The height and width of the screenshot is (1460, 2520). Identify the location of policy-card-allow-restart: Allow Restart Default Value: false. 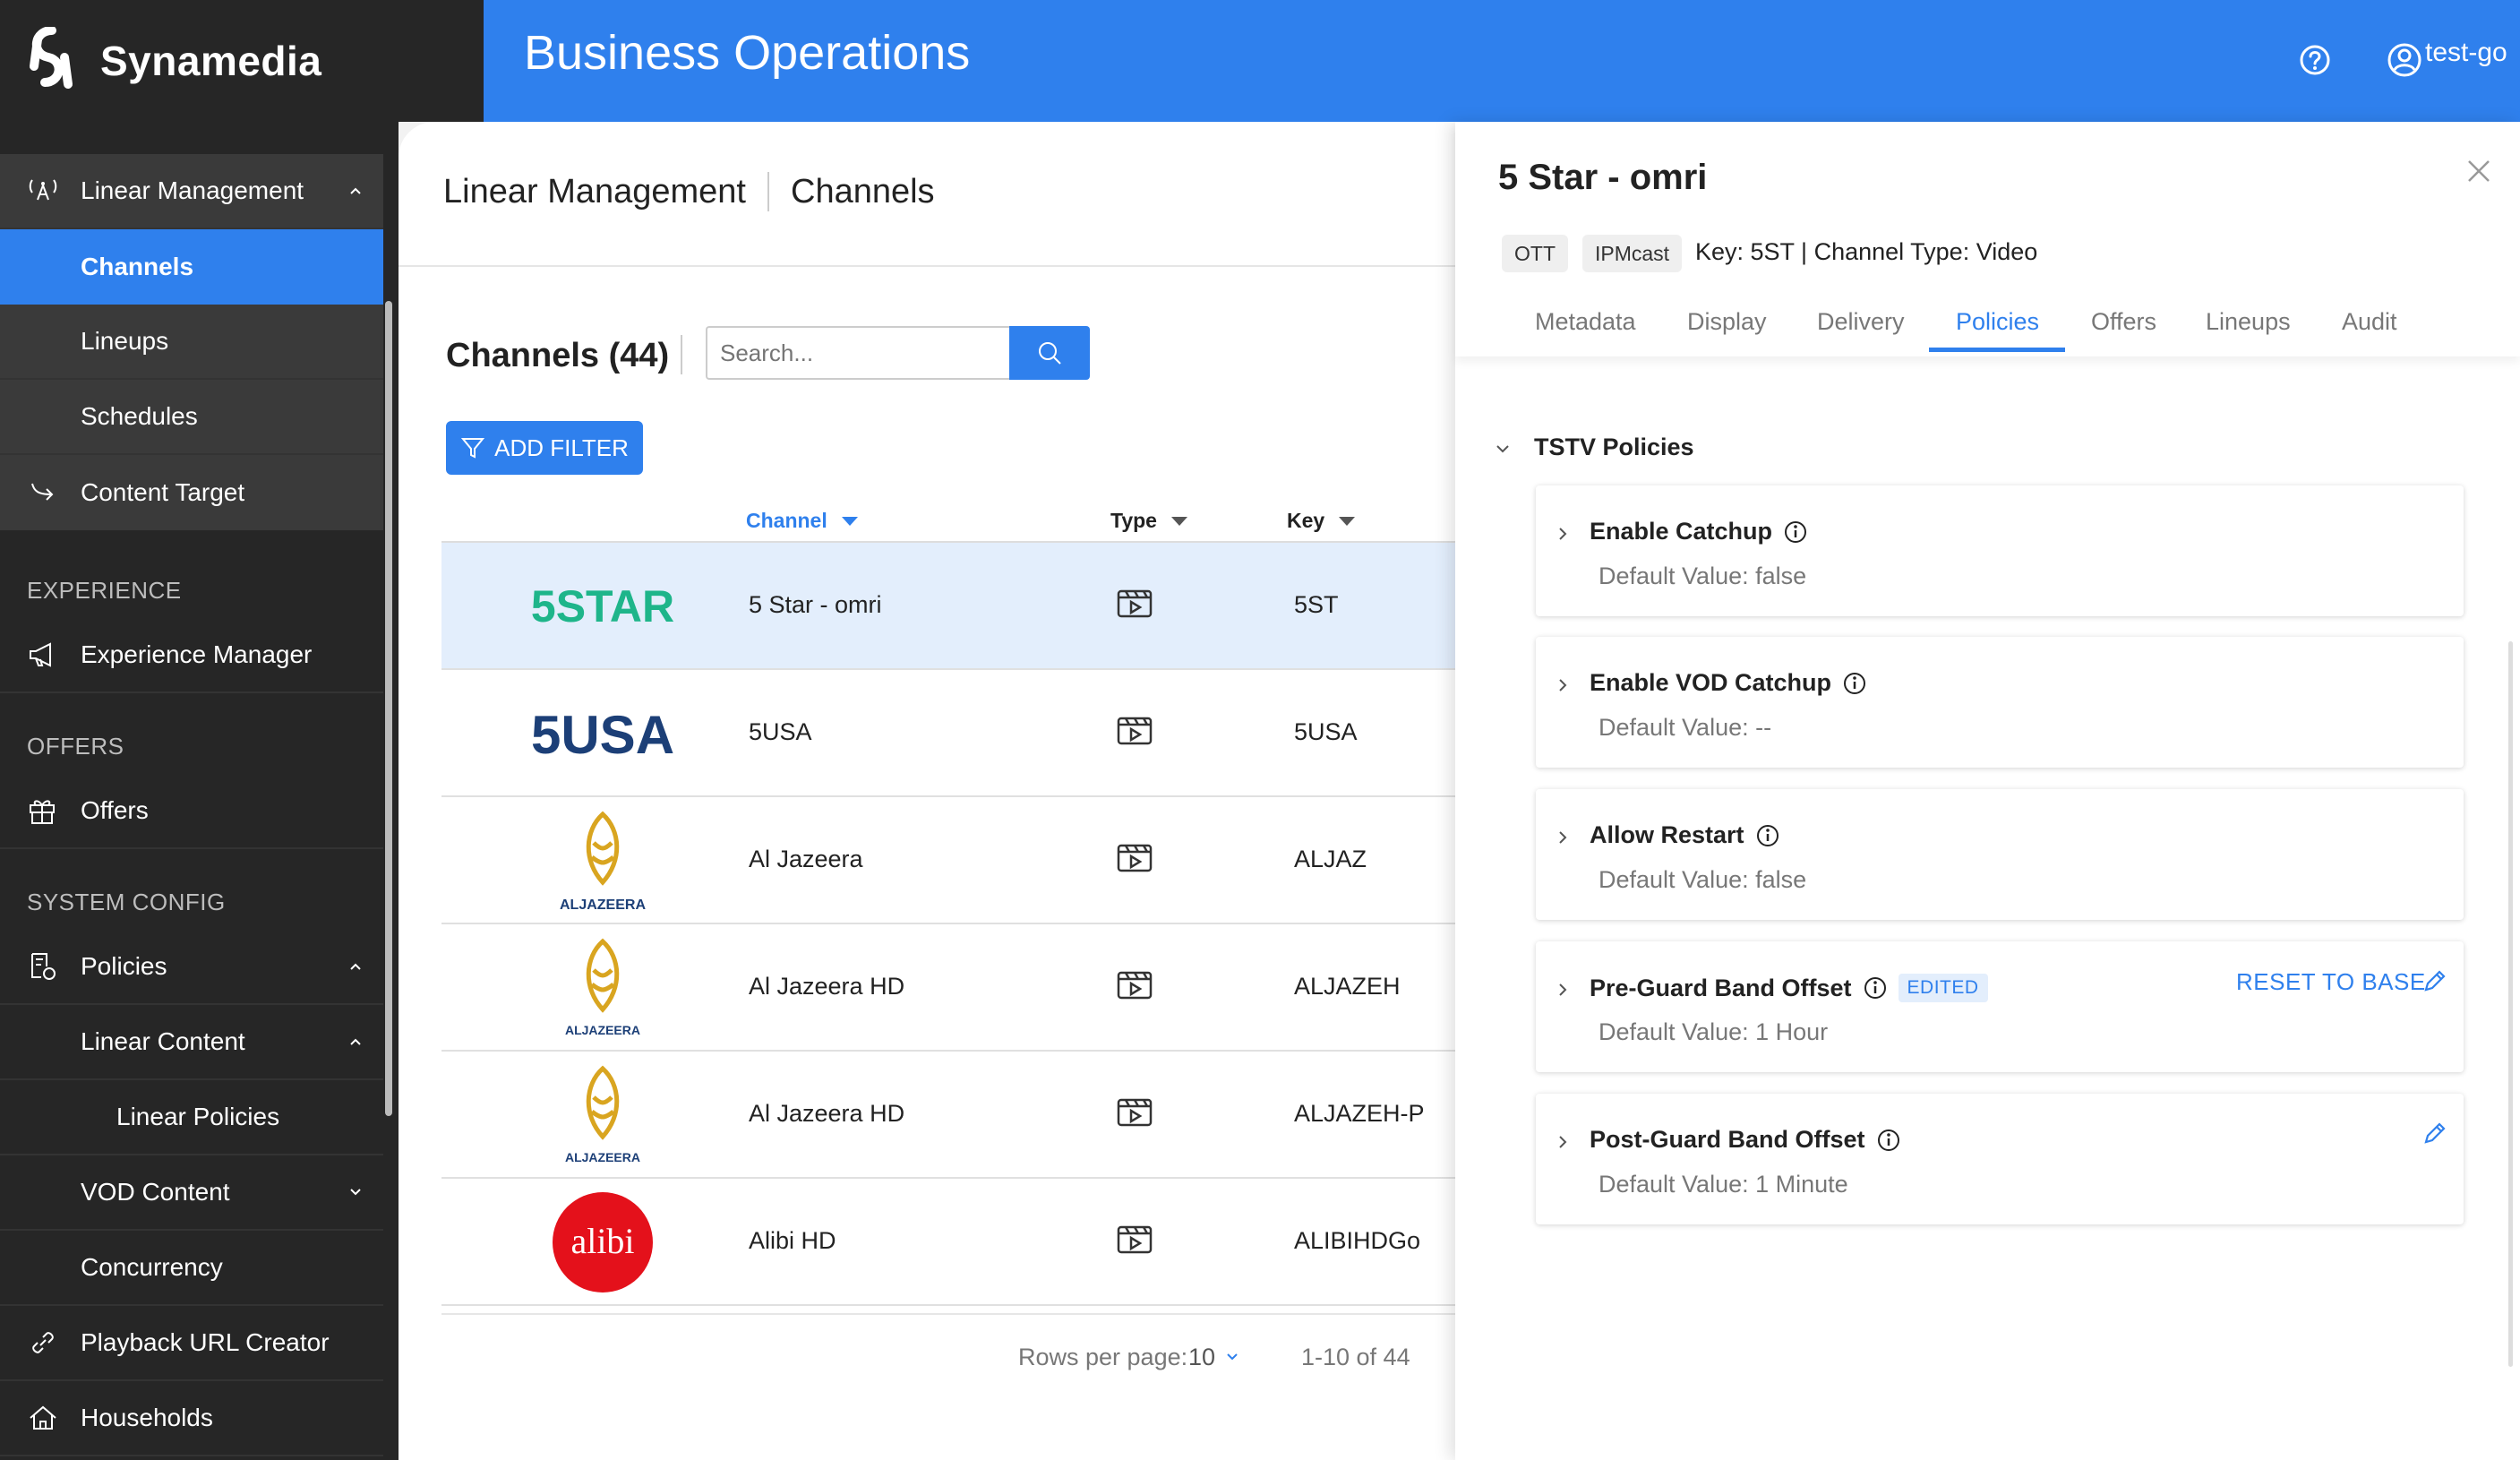
(2000, 855).